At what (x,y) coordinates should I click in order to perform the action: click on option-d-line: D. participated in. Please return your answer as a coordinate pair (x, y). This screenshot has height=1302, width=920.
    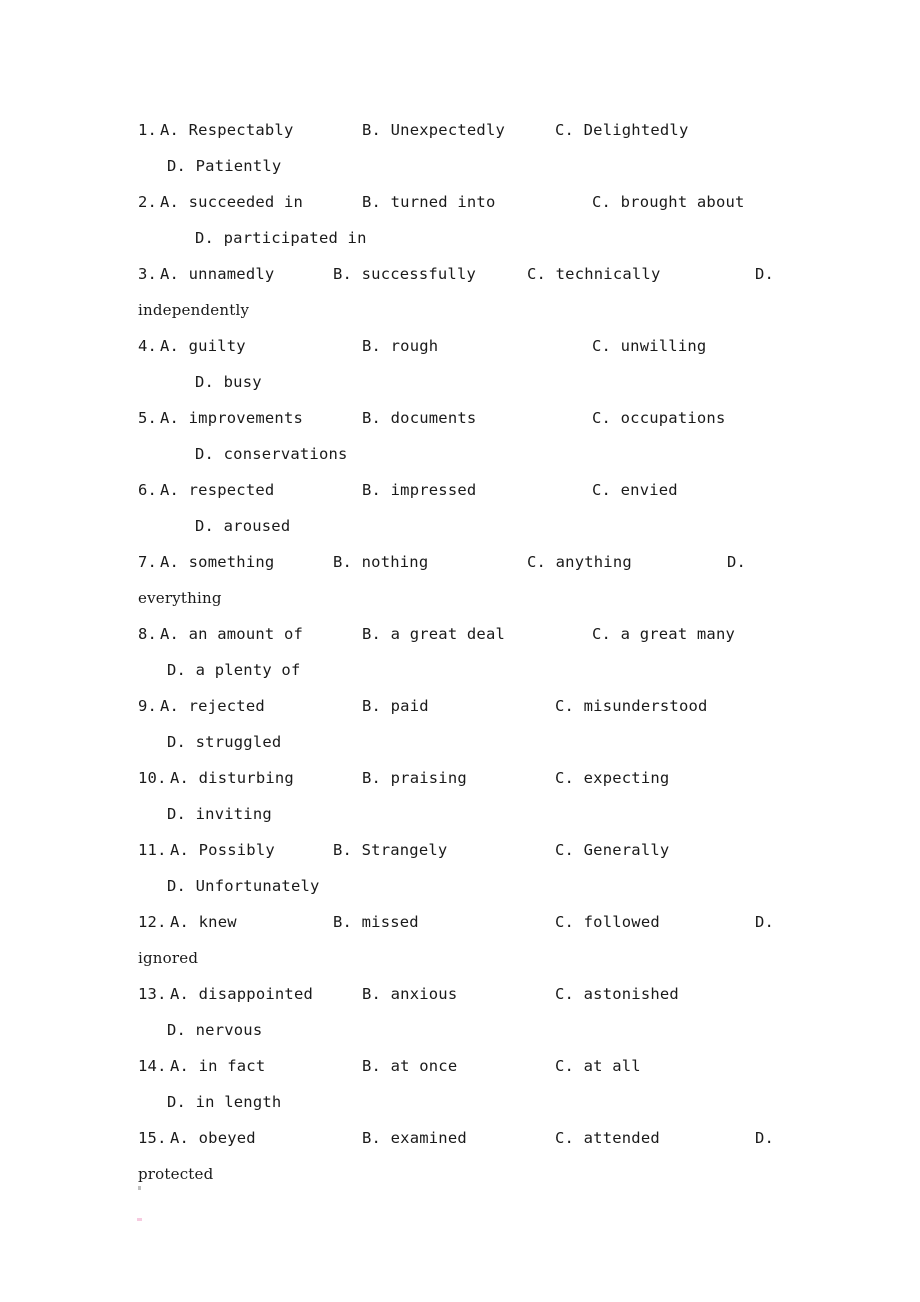
    Looking at the image, I should click on (460, 238).